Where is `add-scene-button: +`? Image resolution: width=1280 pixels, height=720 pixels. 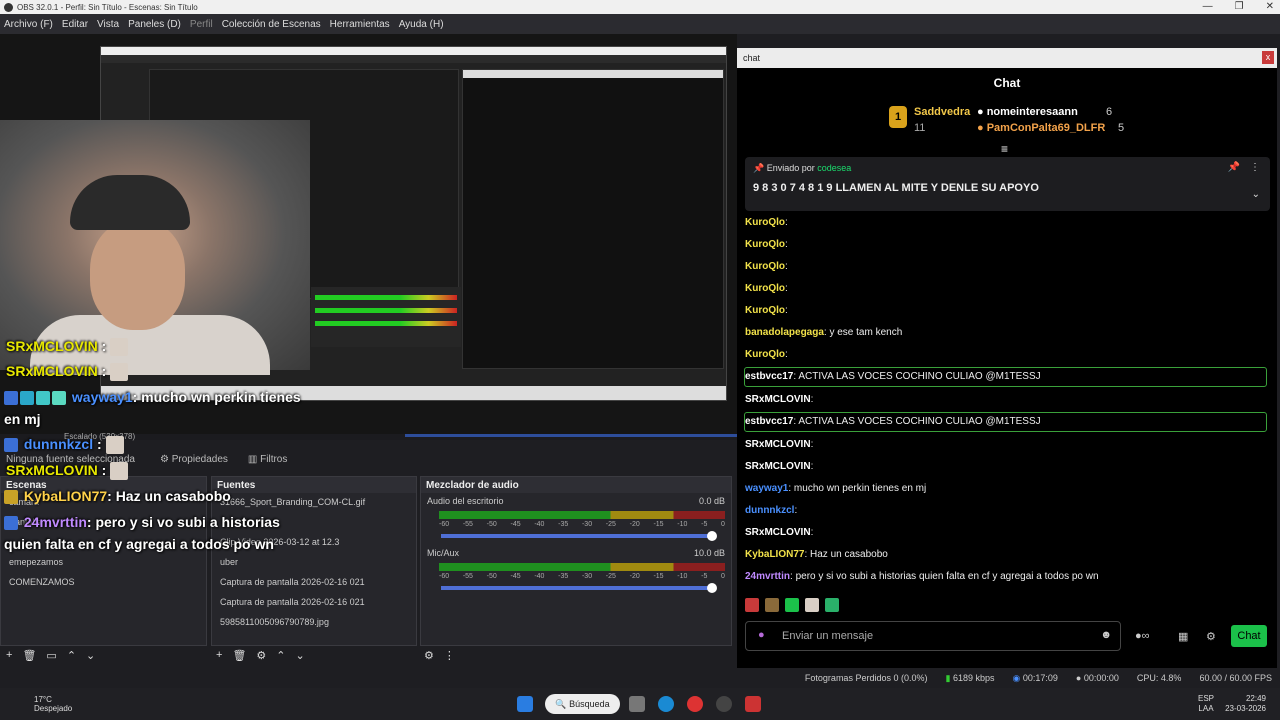
add-scene-button: + is located at coordinates (9, 655).